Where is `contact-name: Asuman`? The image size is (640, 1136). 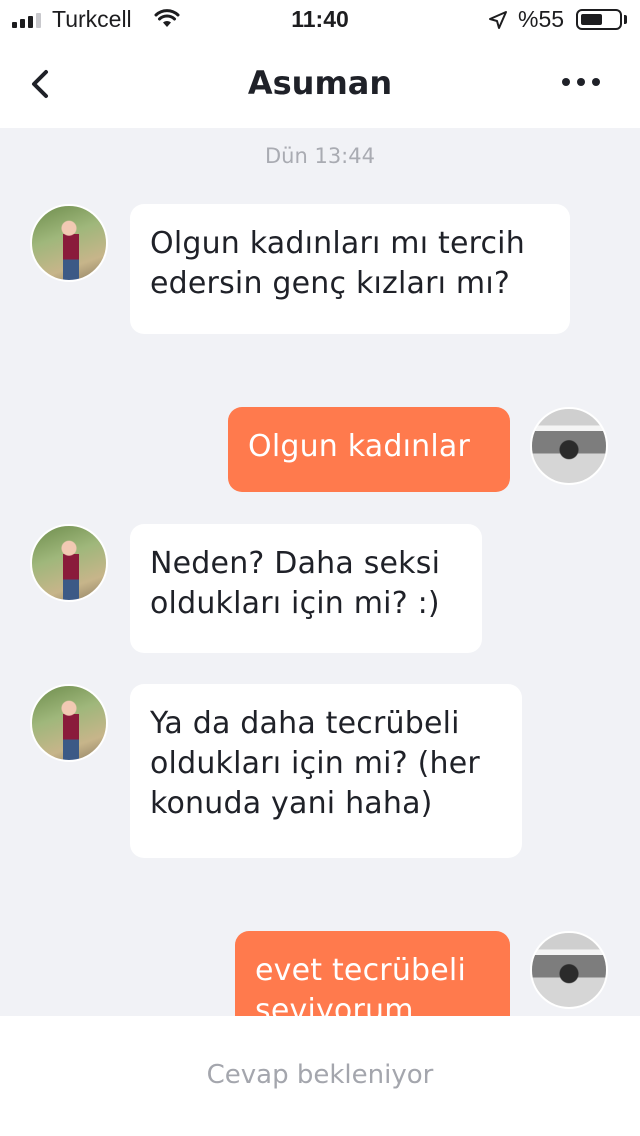
contact-name: Asuman is located at coordinates (320, 83).